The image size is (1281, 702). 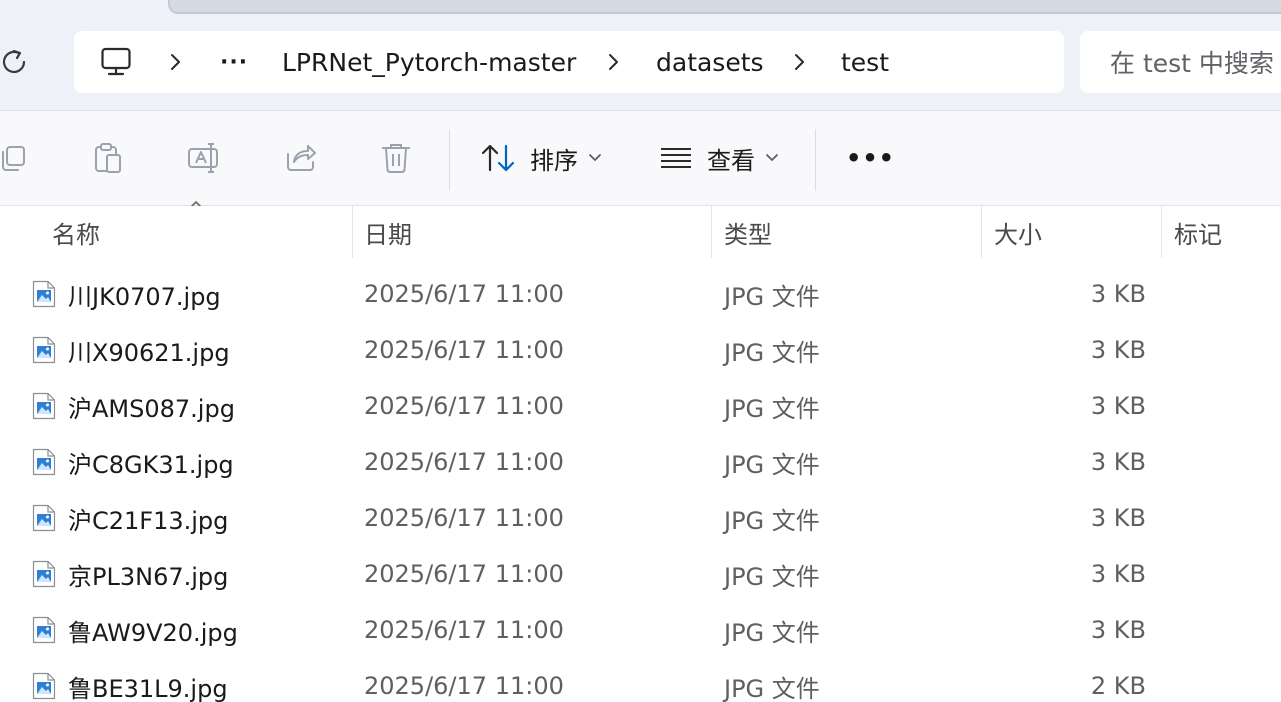 What do you see at coordinates (148, 520) in the screenshot?
I see `file-name: 沪C21F13.jpg` at bounding box center [148, 520].